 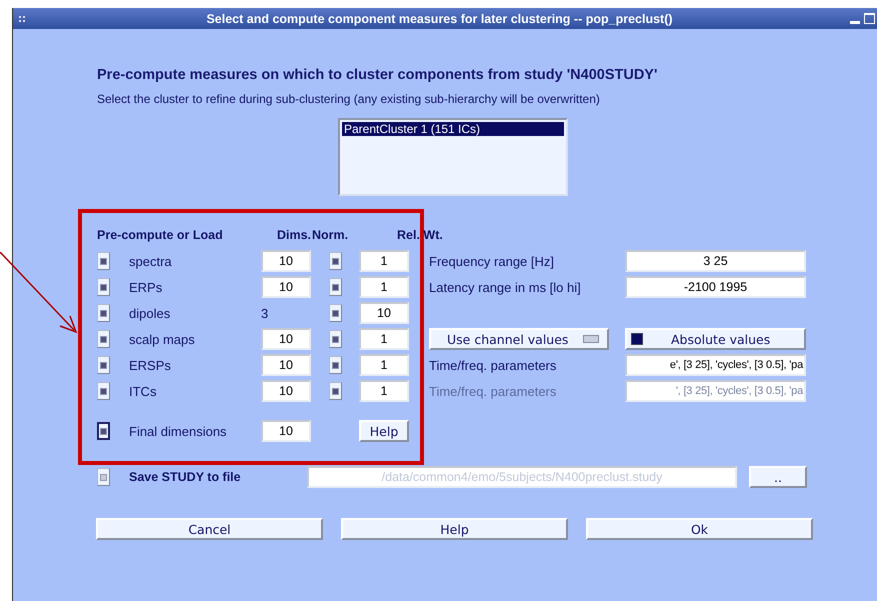 What do you see at coordinates (146, 287) in the screenshot?
I see `measure-label: ERPs` at bounding box center [146, 287].